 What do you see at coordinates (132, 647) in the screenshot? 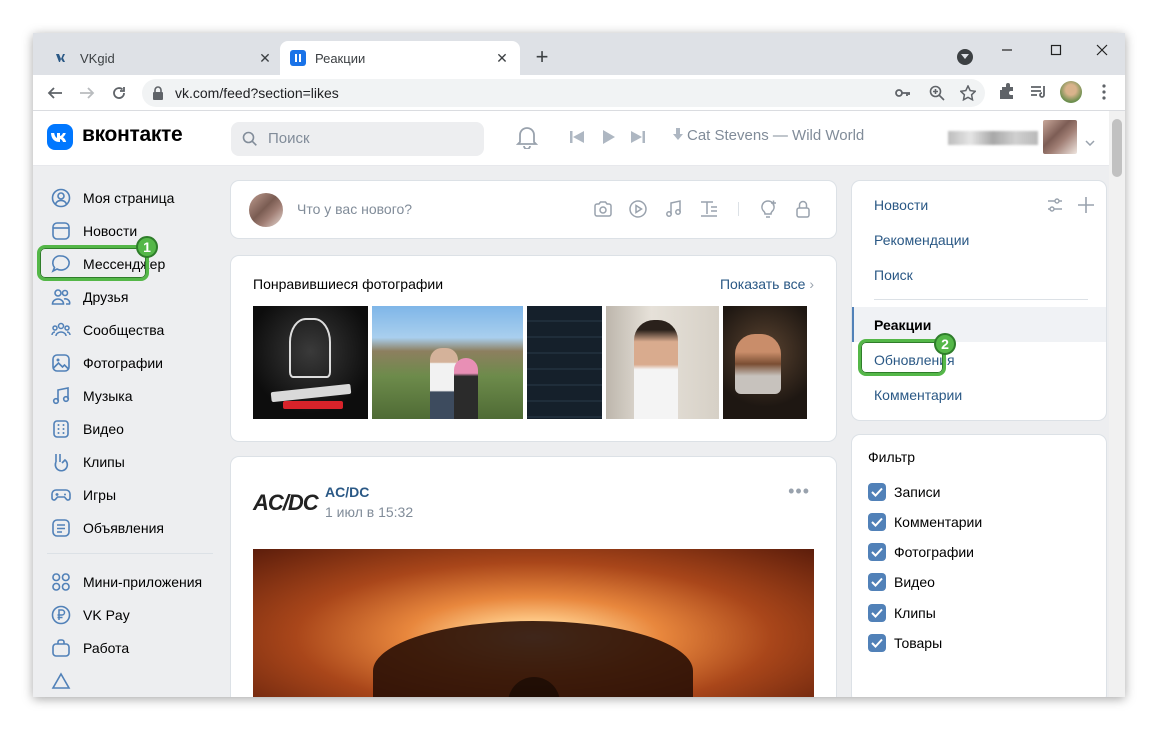
I see `nav-work: Работа` at bounding box center [132, 647].